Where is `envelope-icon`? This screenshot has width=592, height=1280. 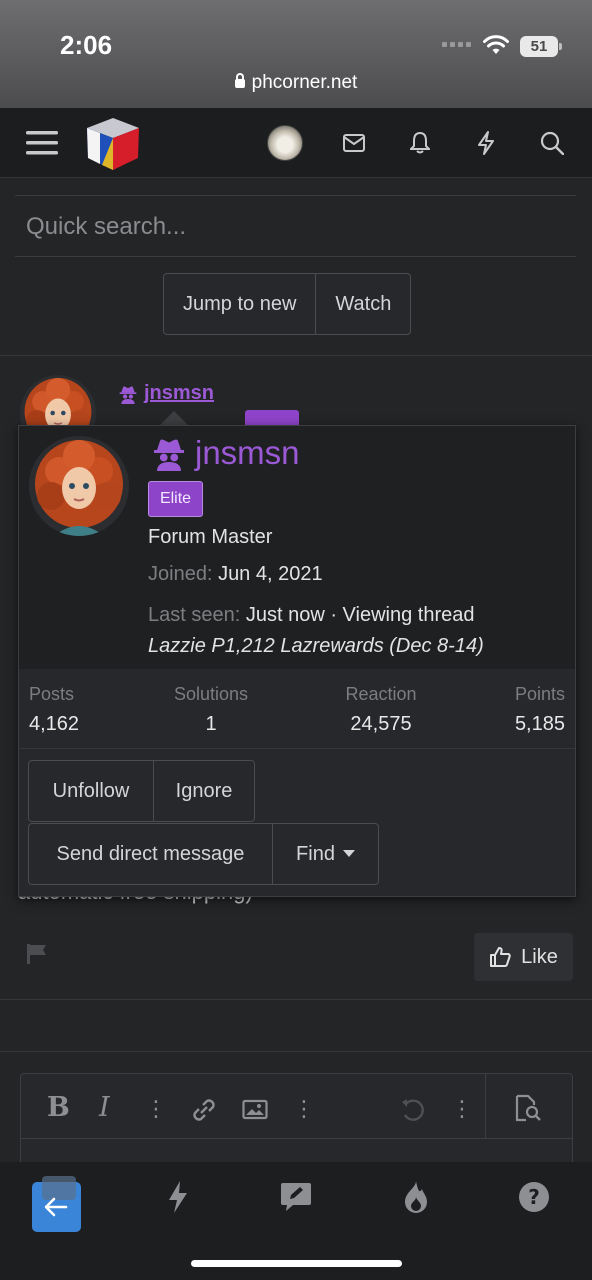 envelope-icon is located at coordinates (354, 143).